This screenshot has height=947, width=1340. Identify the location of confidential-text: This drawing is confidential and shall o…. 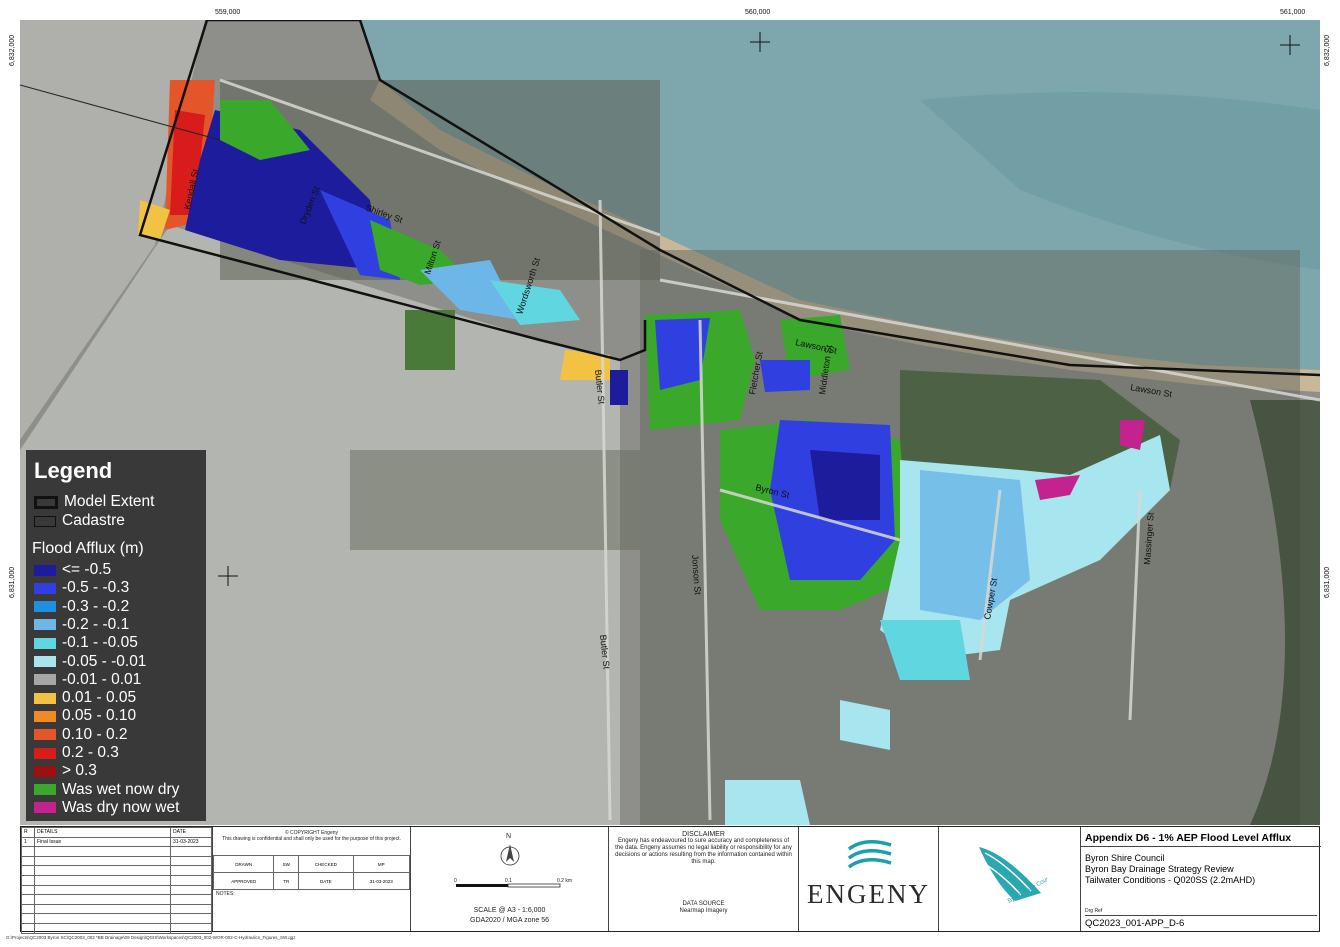
(311, 839).